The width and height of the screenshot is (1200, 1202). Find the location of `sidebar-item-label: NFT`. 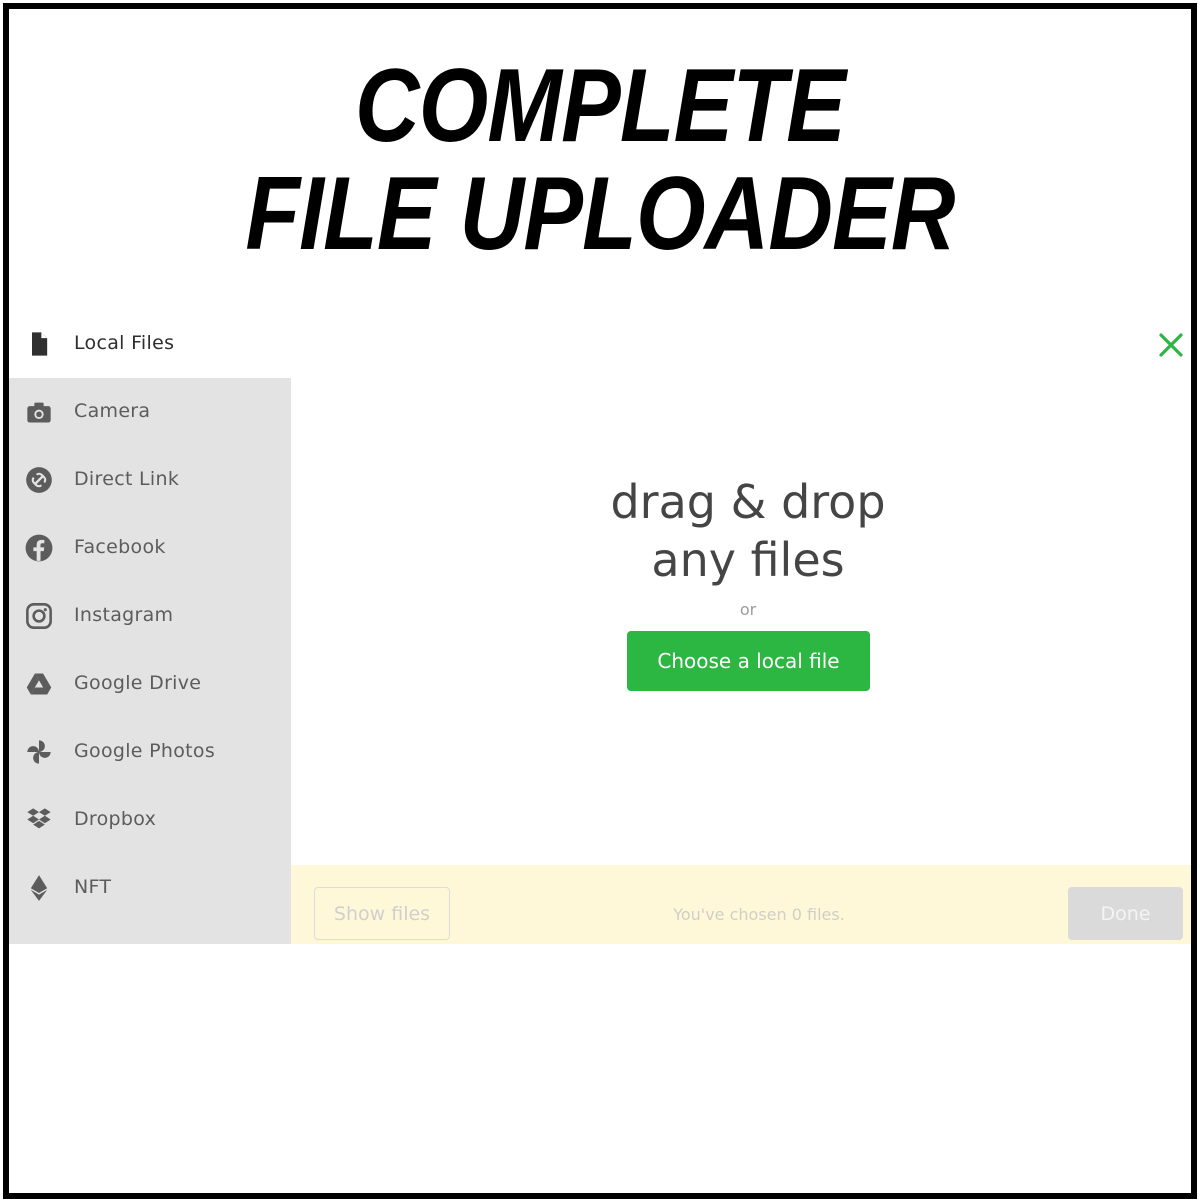

sidebar-item-label: NFT is located at coordinates (93, 887).